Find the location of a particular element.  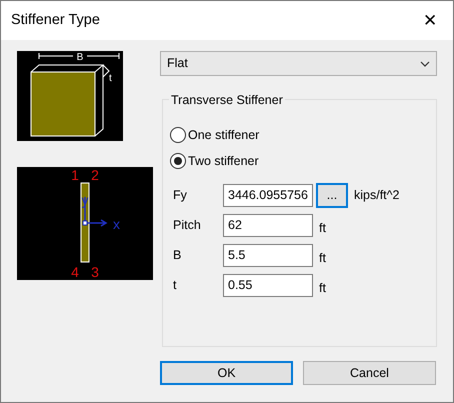

radio-button: Two stiffener is located at coordinates (214, 161).